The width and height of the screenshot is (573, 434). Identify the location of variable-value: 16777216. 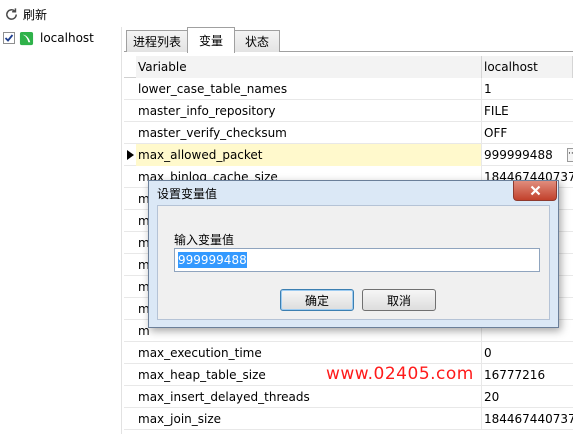
(515, 375).